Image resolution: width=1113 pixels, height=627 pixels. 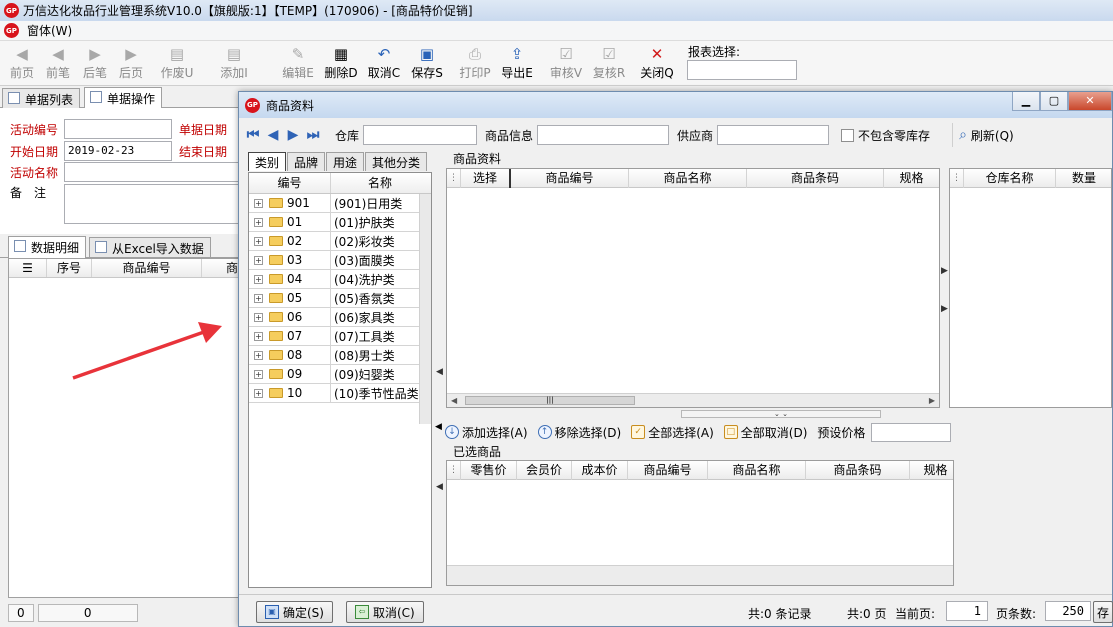 What do you see at coordinates (781, 414) in the screenshot?
I see `vertical-splitter-handle: ⌄ ⌄` at bounding box center [781, 414].